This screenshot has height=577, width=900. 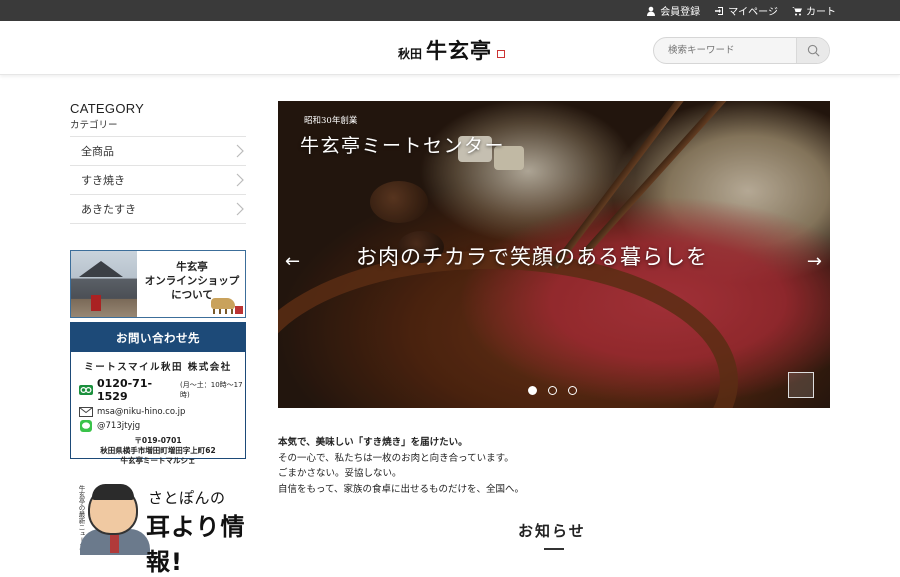 What do you see at coordinates (211, 390) in the screenshot?
I see `contact-tel-hours: (月〜土：10時〜17時)` at bounding box center [211, 390].